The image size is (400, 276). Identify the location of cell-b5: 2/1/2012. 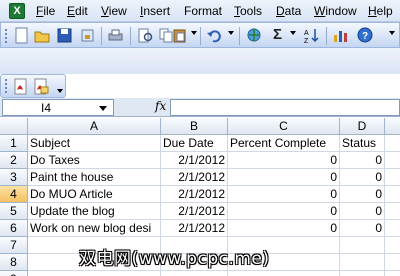
(194, 211).